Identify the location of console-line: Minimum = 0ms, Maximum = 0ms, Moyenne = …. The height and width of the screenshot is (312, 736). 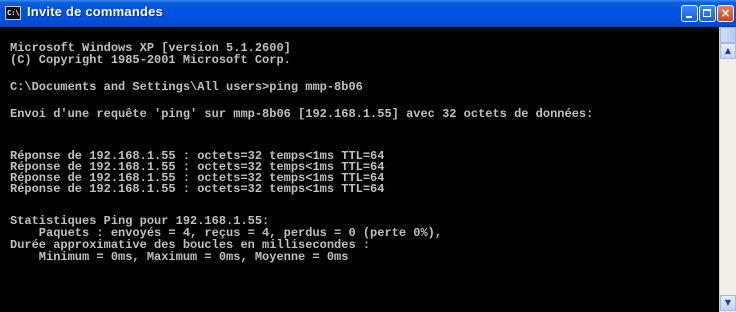
(179, 257).